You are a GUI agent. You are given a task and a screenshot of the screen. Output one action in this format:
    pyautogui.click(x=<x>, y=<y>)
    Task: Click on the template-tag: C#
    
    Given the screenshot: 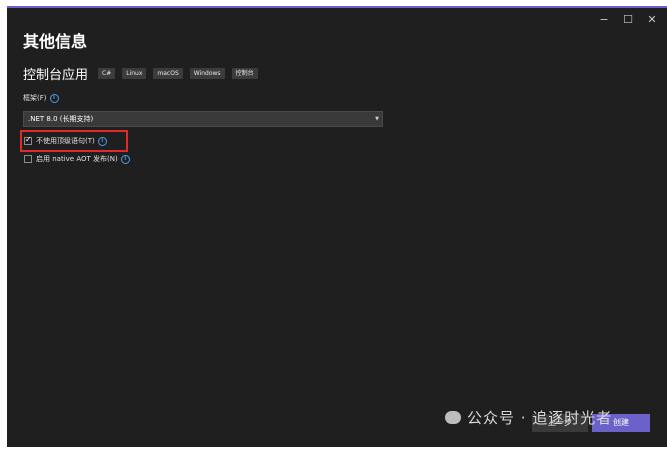 What is the action you would take?
    pyautogui.click(x=107, y=73)
    